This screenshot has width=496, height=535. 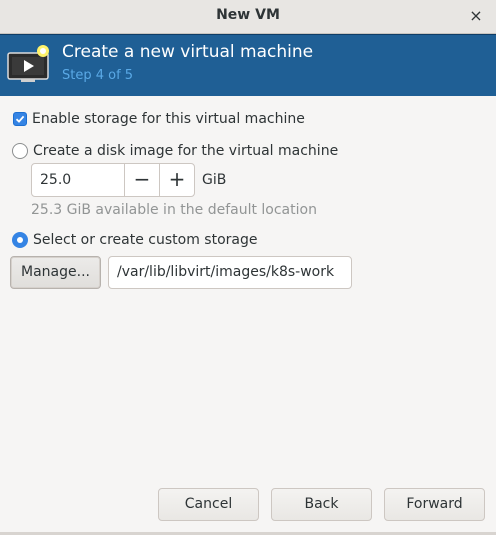 I want to click on wizard-banner: Create a new virtual machine Step 4 of 5, so click(x=248, y=65).